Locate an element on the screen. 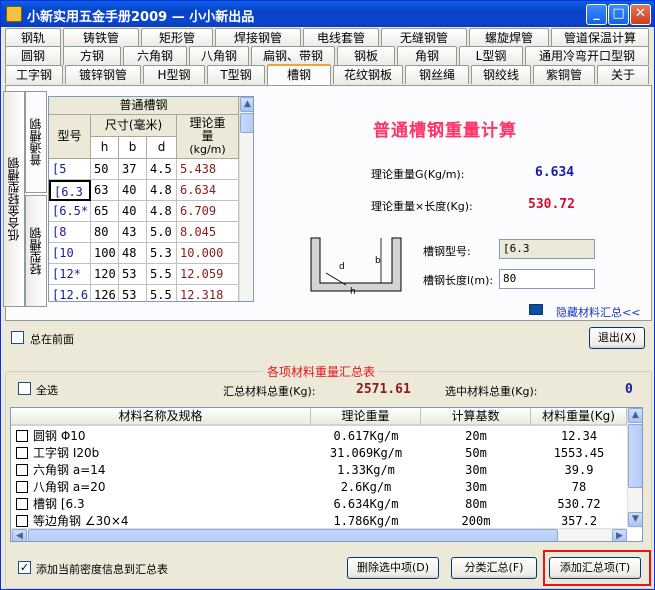 The height and width of the screenshot is (590, 655). grid-cell: 80 is located at coordinates (105, 232).